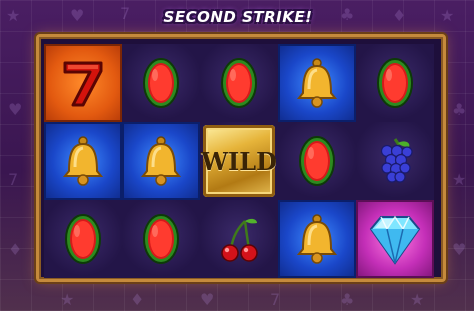 The height and width of the screenshot is (311, 474). I want to click on grapes-icon, so click(395, 161).